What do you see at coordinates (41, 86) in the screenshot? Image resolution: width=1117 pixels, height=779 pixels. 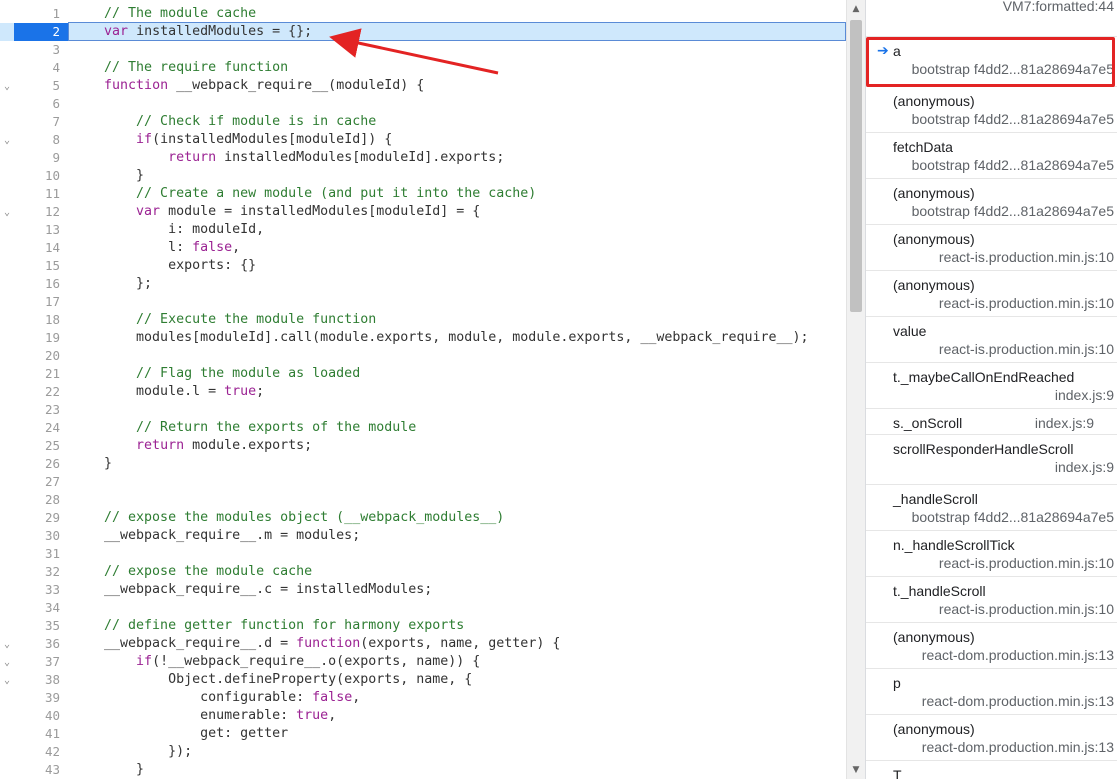 I see `line-number: 5` at bounding box center [41, 86].